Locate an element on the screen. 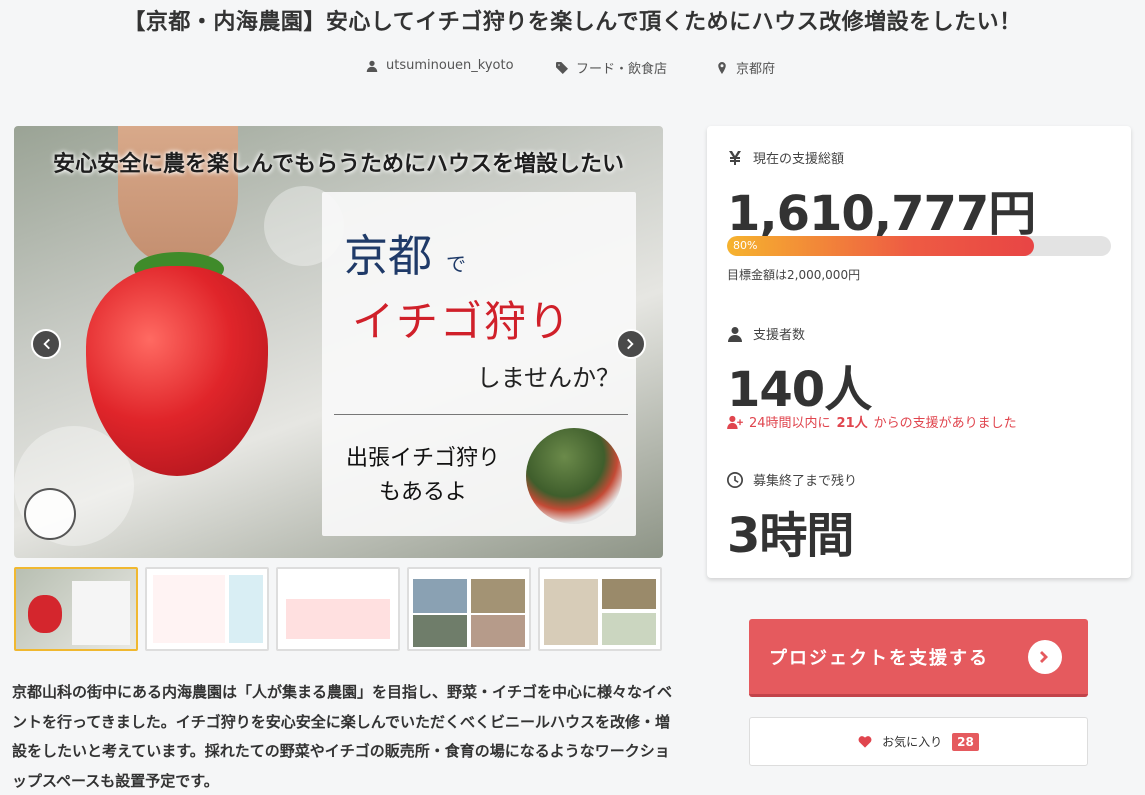 This screenshot has height=795, width=1145. hero-divider is located at coordinates (481, 414).